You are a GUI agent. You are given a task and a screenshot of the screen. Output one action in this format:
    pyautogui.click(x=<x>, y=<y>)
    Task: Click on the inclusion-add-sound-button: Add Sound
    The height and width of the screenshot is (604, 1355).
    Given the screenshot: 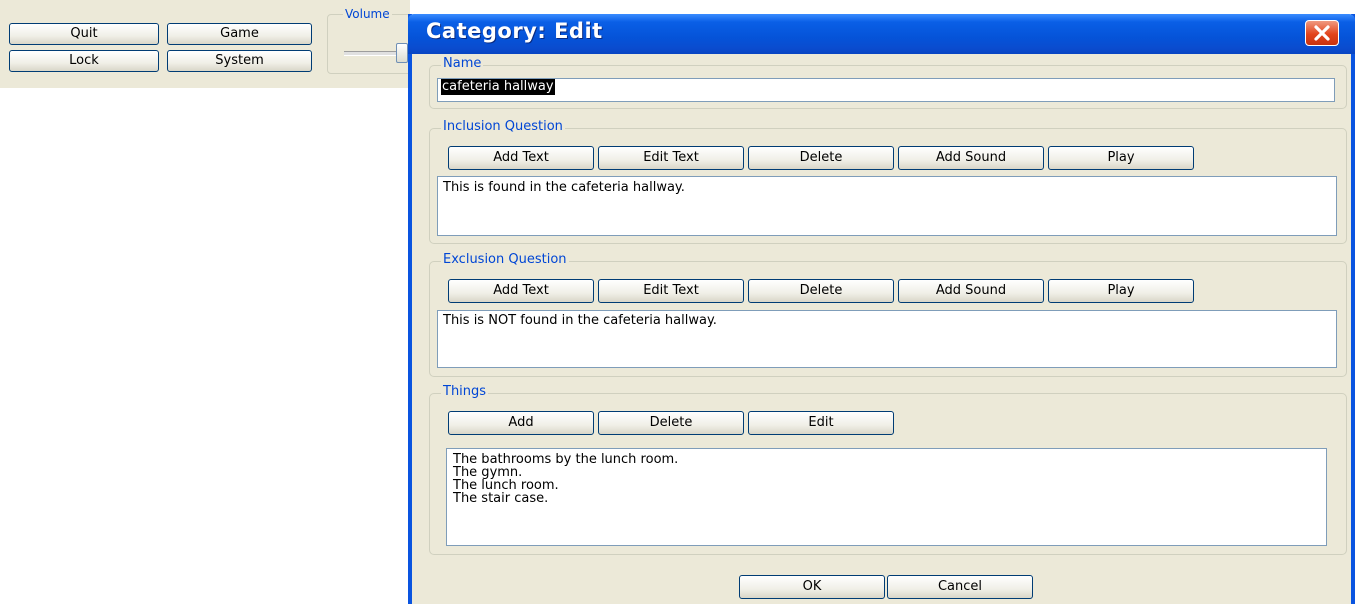 What is the action you would take?
    pyautogui.click(x=971, y=158)
    